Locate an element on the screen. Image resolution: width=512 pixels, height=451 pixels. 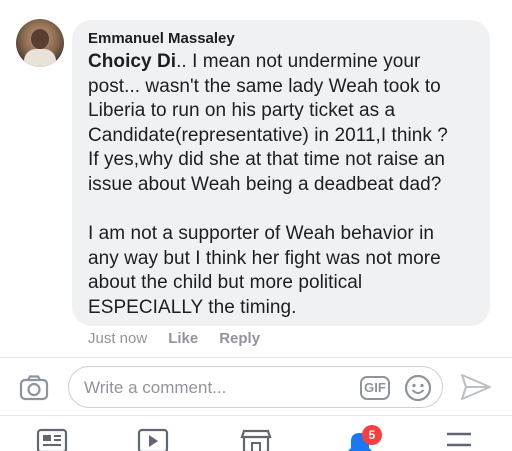
comment-author: Emmanuel Massaley is located at coordinates (281, 38).